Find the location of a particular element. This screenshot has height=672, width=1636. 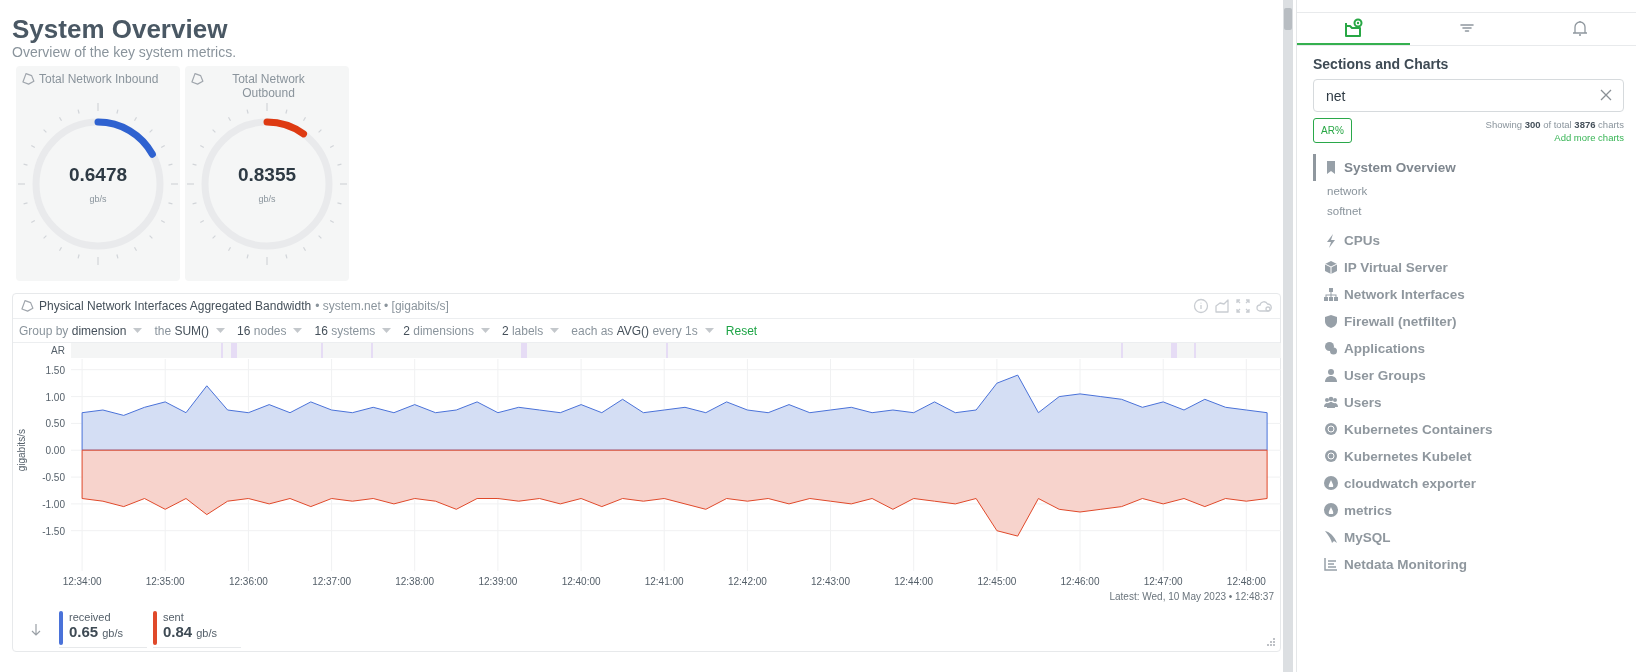

cloud-icon is located at coordinates (1264, 306).